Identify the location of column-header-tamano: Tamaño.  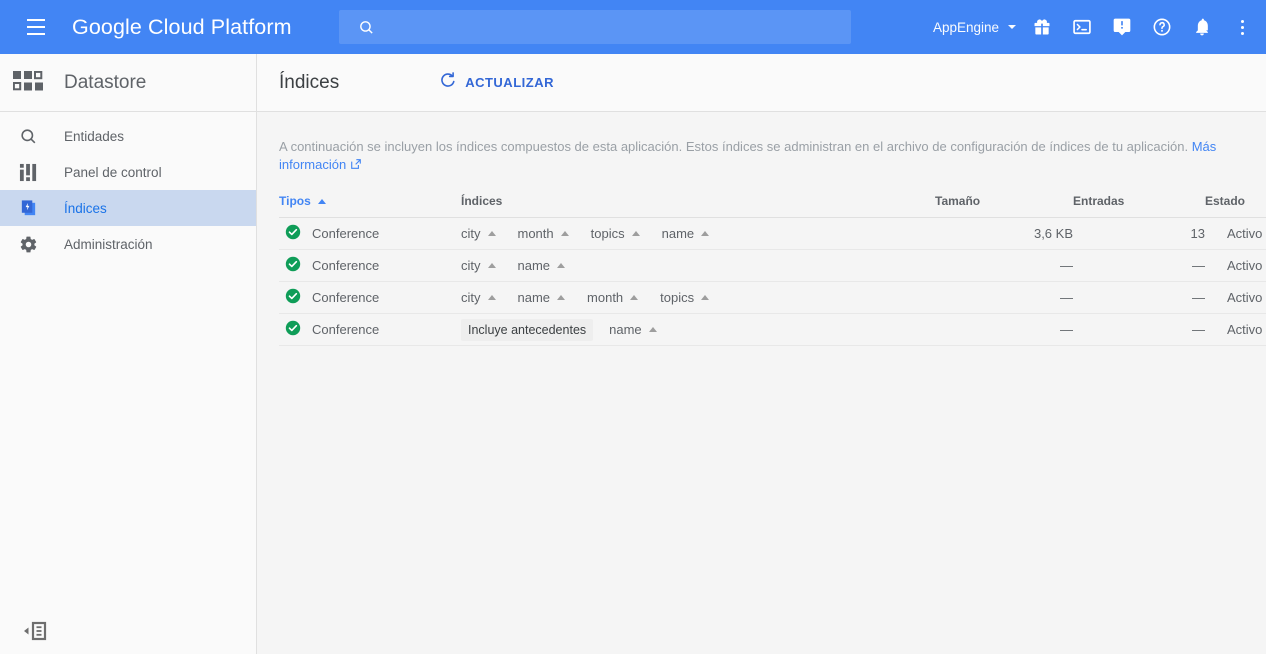
(1004, 206).